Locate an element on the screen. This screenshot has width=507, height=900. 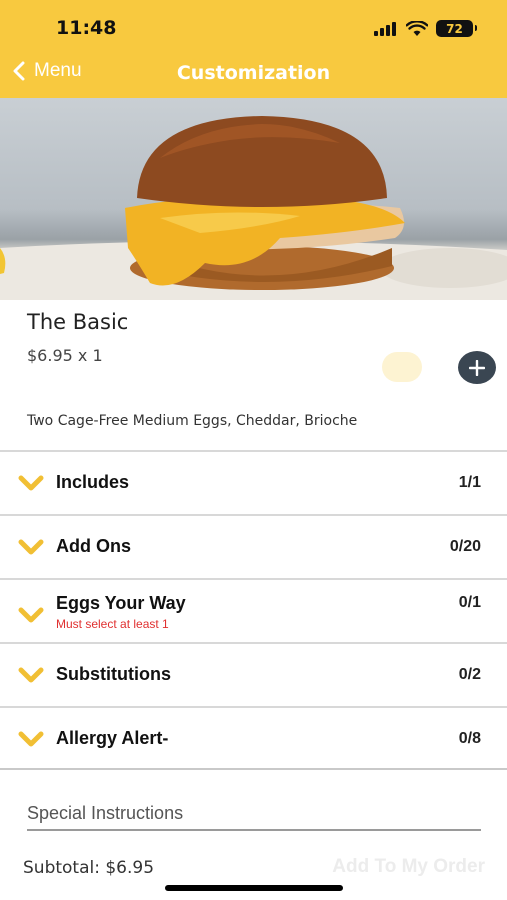
section-title: Includes is located at coordinates (93, 482).